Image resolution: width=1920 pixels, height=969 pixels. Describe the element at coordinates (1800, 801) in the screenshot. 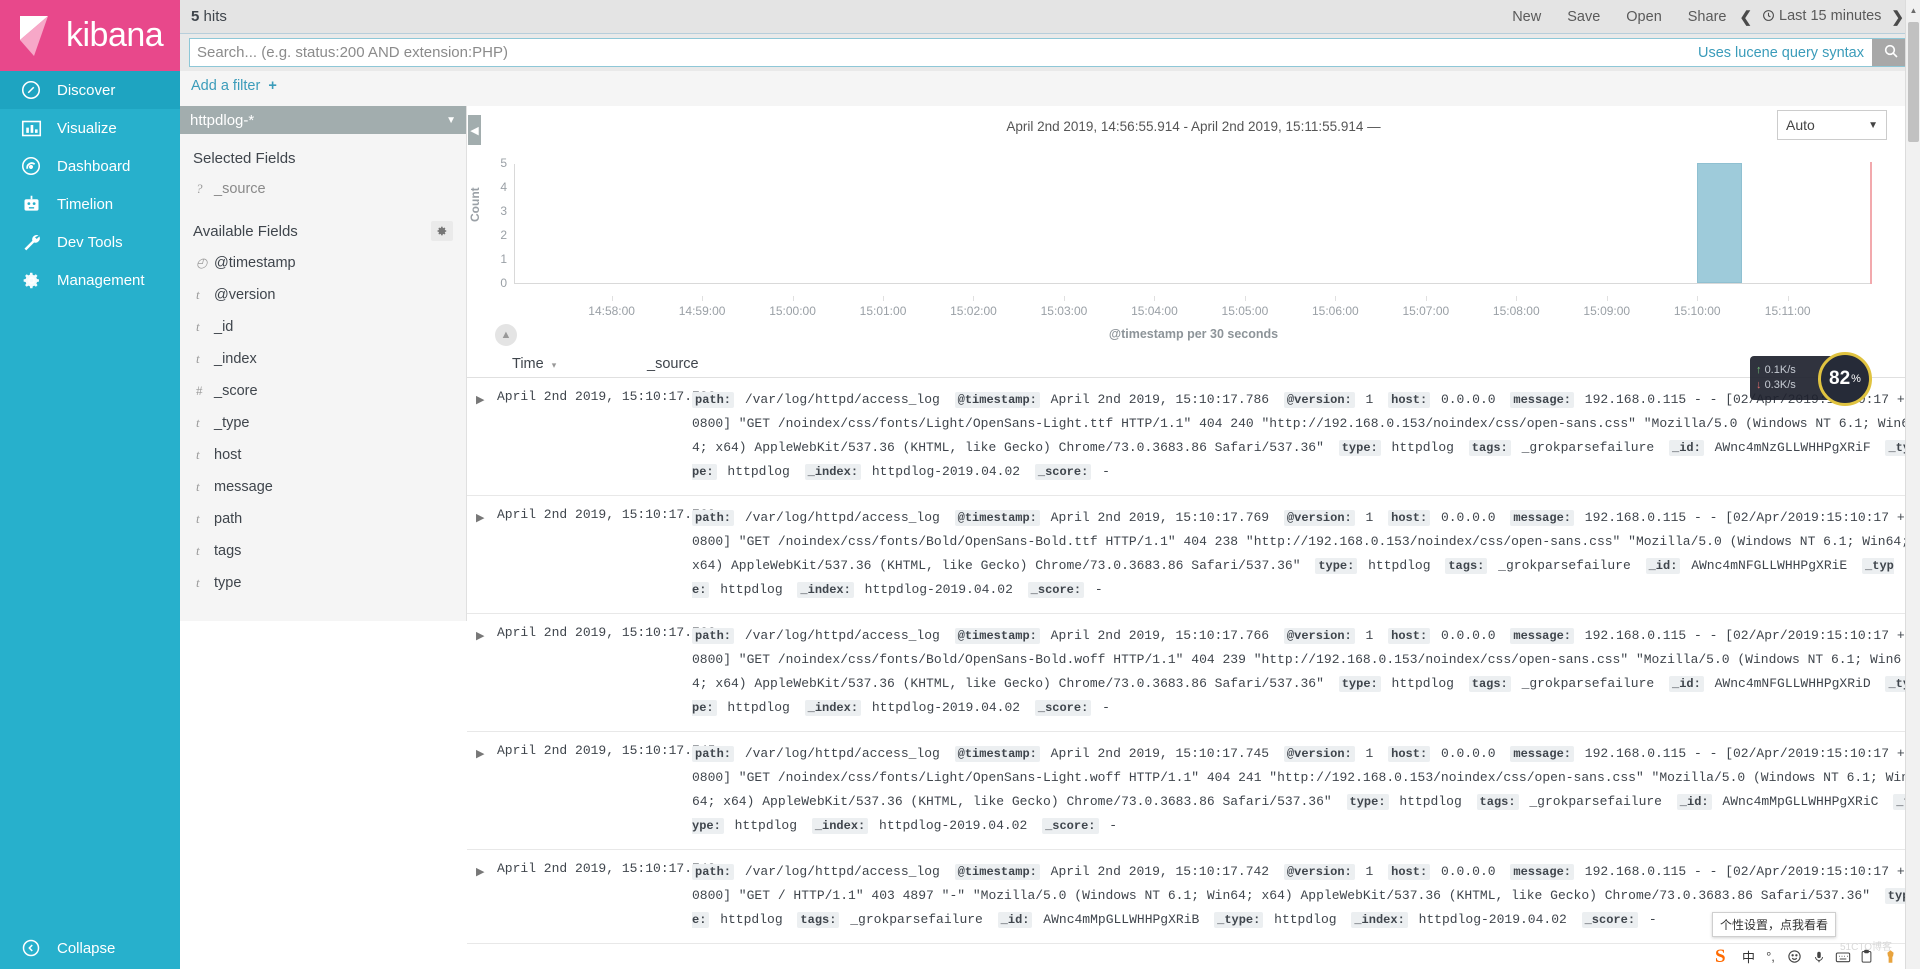

I see `field-value: AWnc4mMpGLLWHHPgXRiC` at that location.